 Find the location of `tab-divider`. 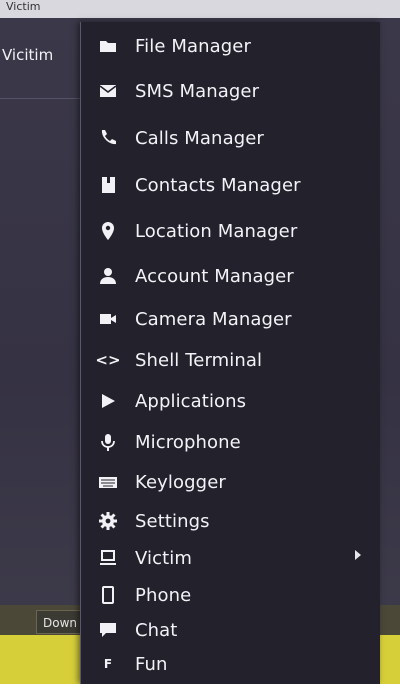

tab-divider is located at coordinates (40, 98).